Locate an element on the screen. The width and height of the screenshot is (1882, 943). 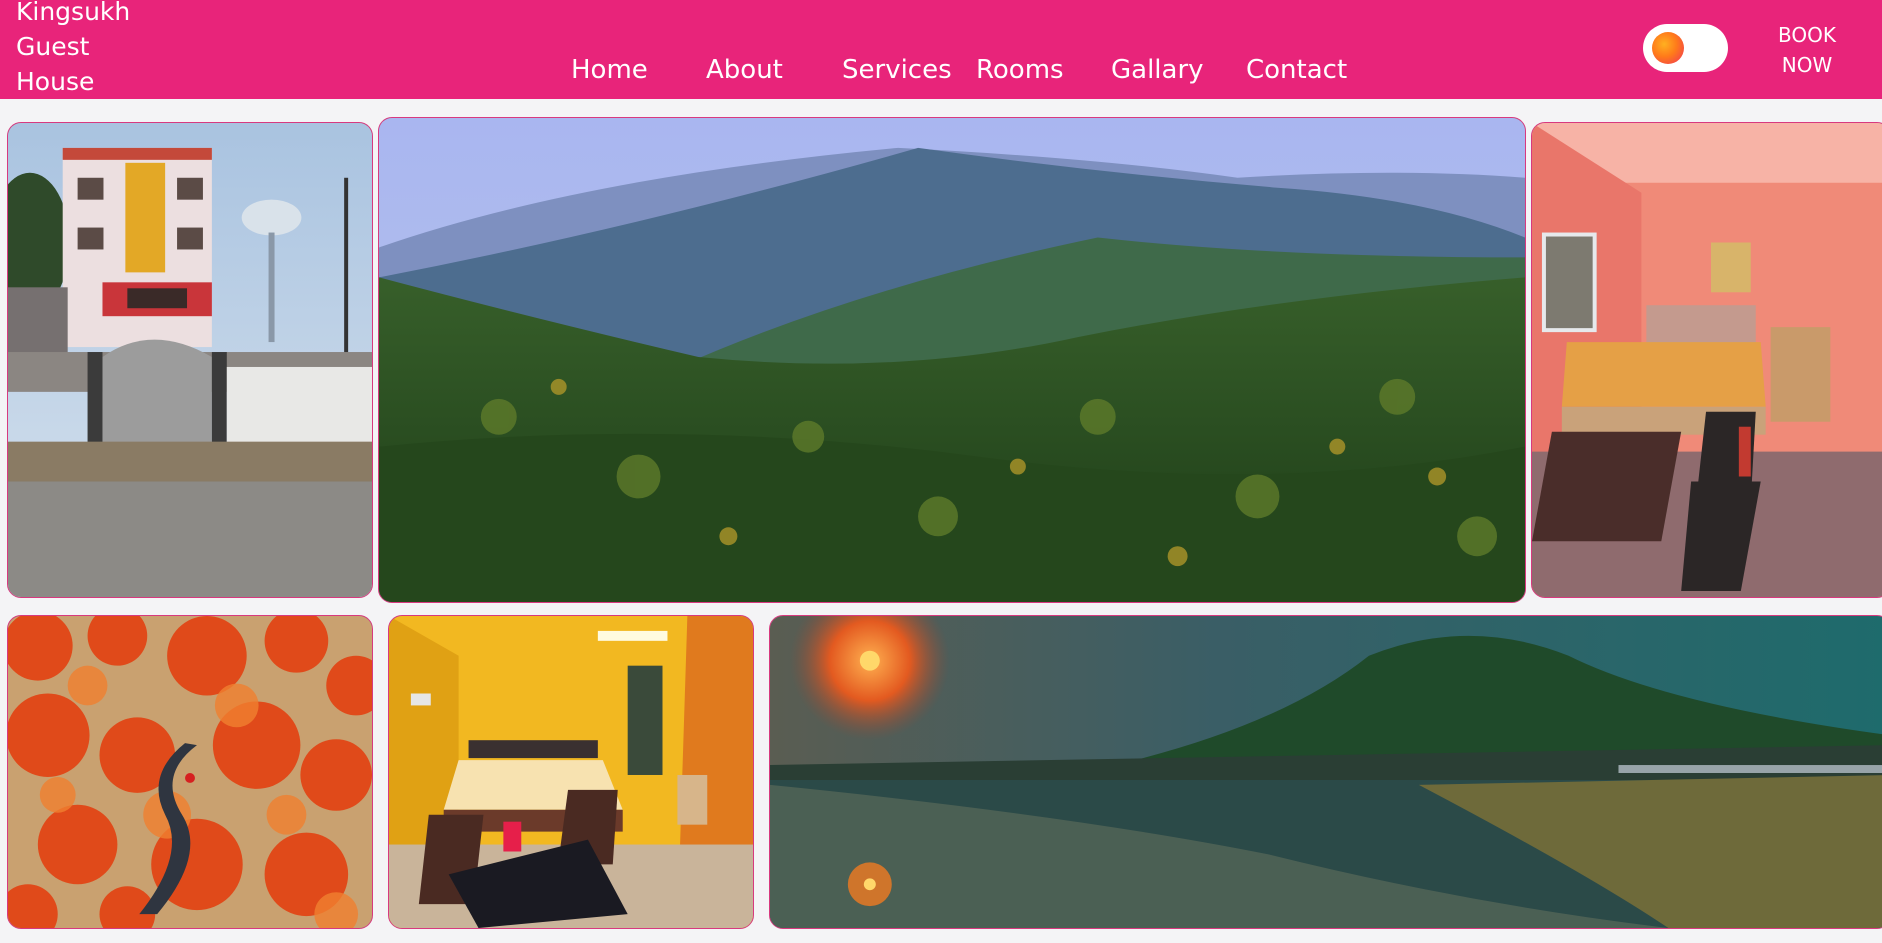
gallery-image-guest-house is located at coordinates (190, 360).